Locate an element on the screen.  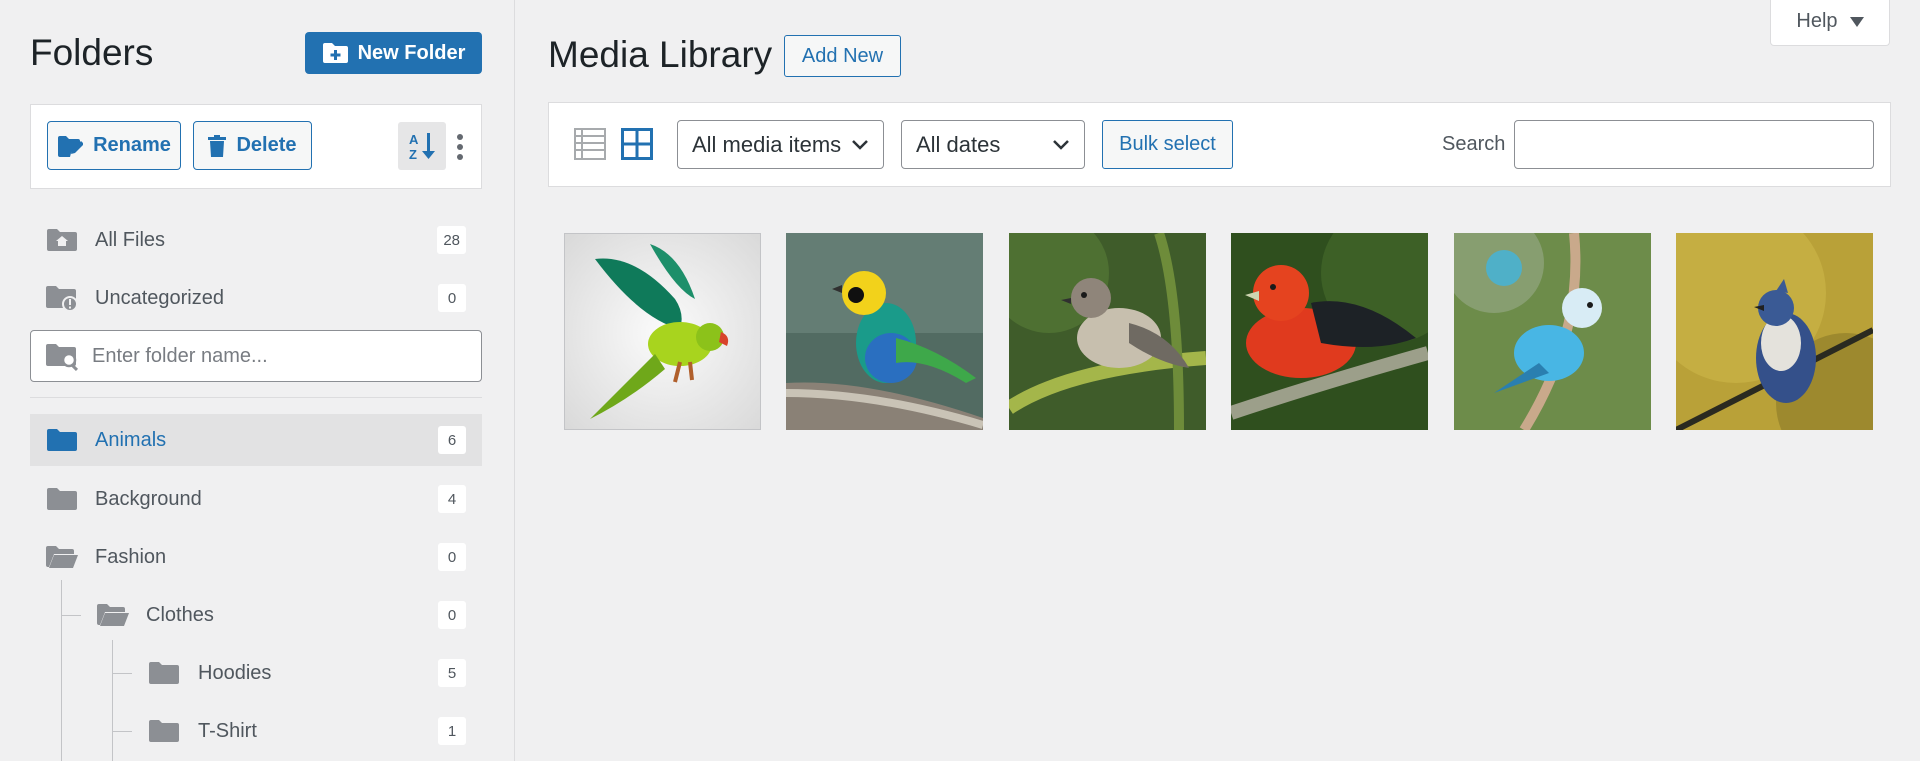
folder-name-input is located at coordinates (282, 356).